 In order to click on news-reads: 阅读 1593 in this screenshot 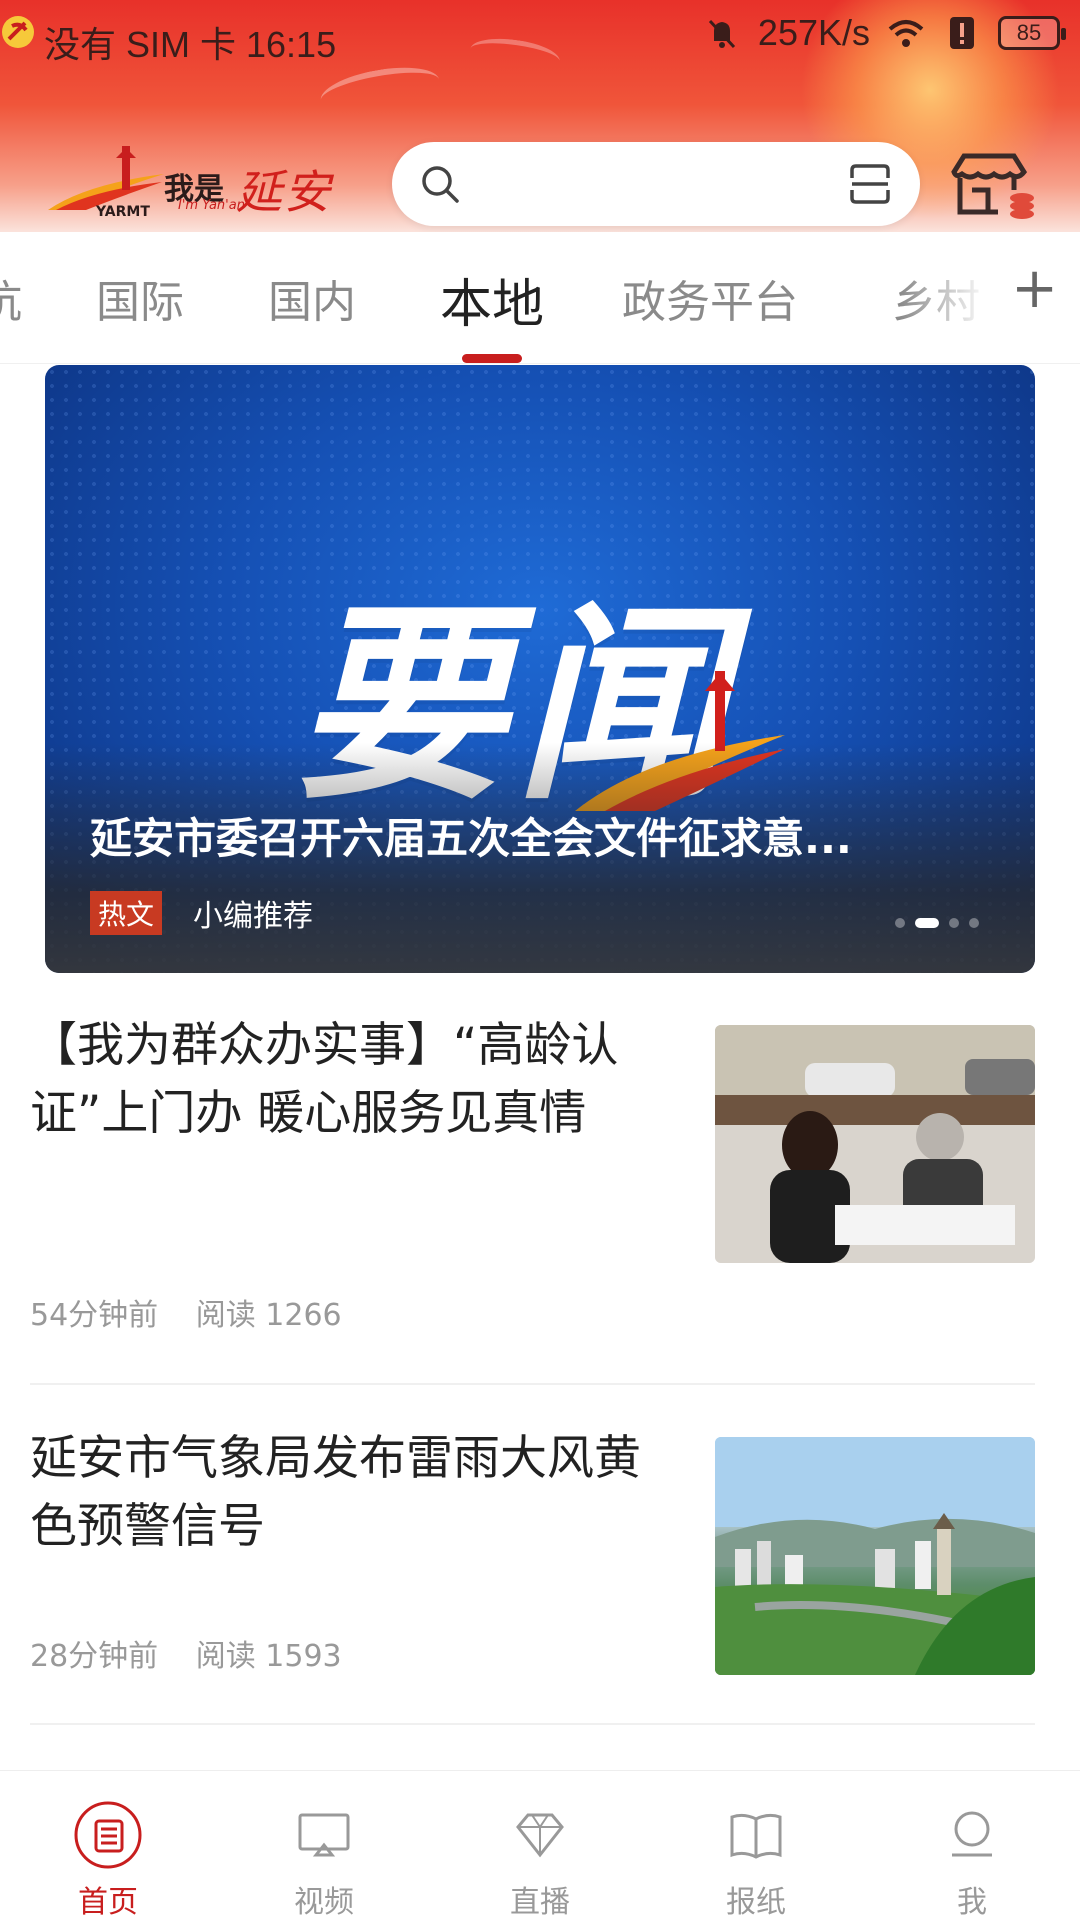, I will do `click(268, 1656)`.